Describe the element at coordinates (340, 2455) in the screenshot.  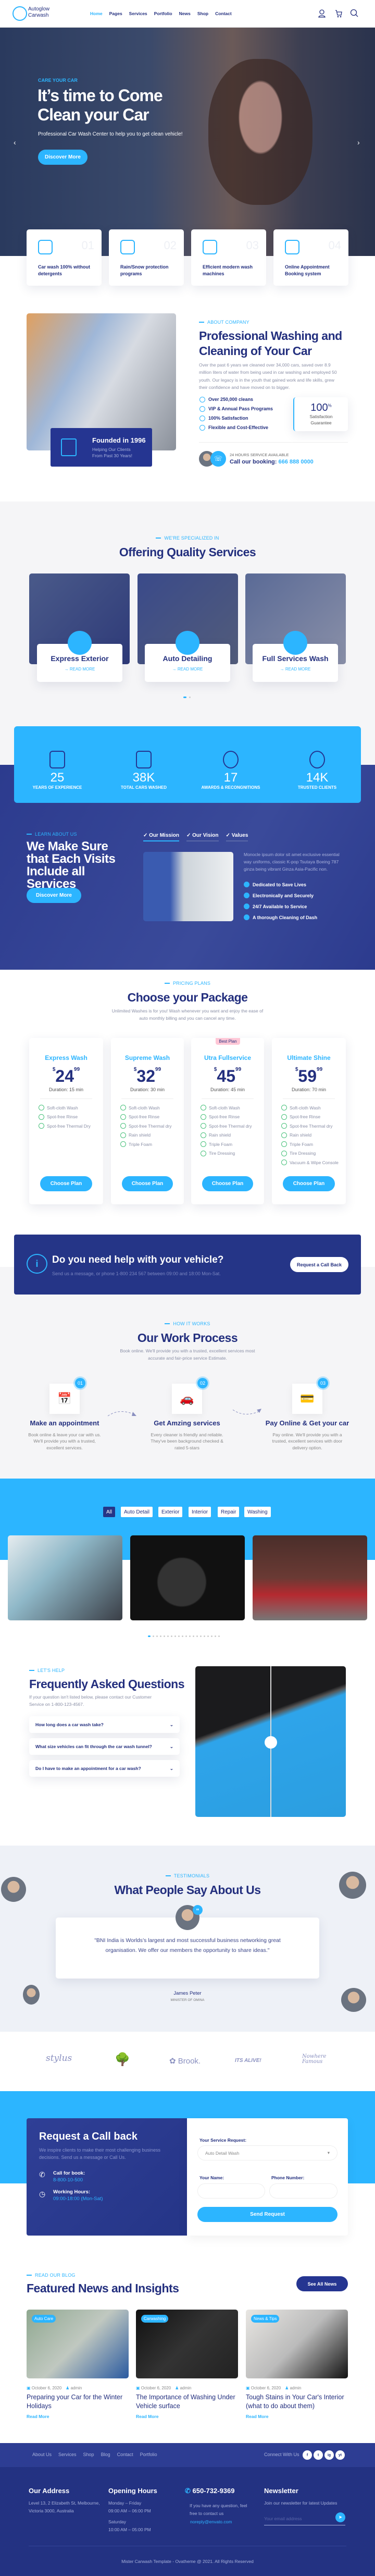
I see `youtube-icon: yt` at that location.